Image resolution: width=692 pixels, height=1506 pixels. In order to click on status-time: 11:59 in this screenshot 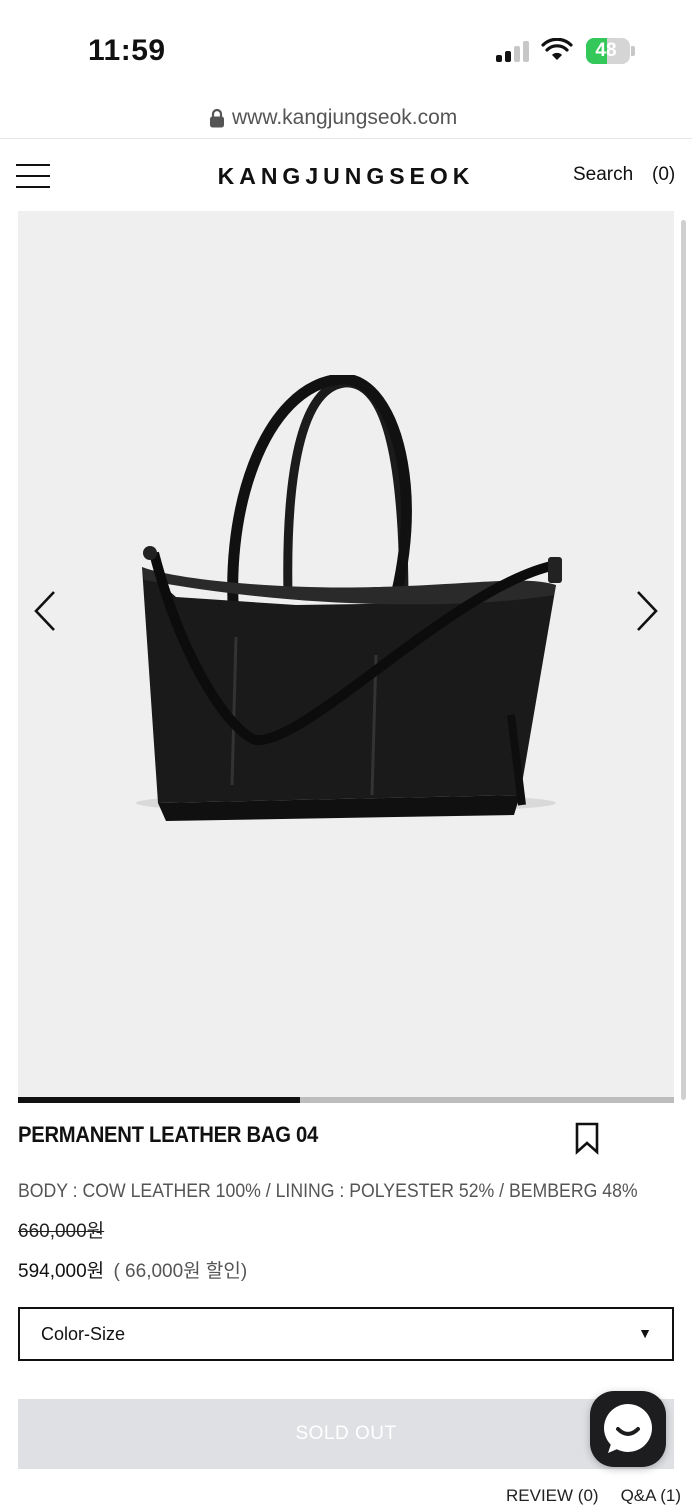, I will do `click(127, 50)`.